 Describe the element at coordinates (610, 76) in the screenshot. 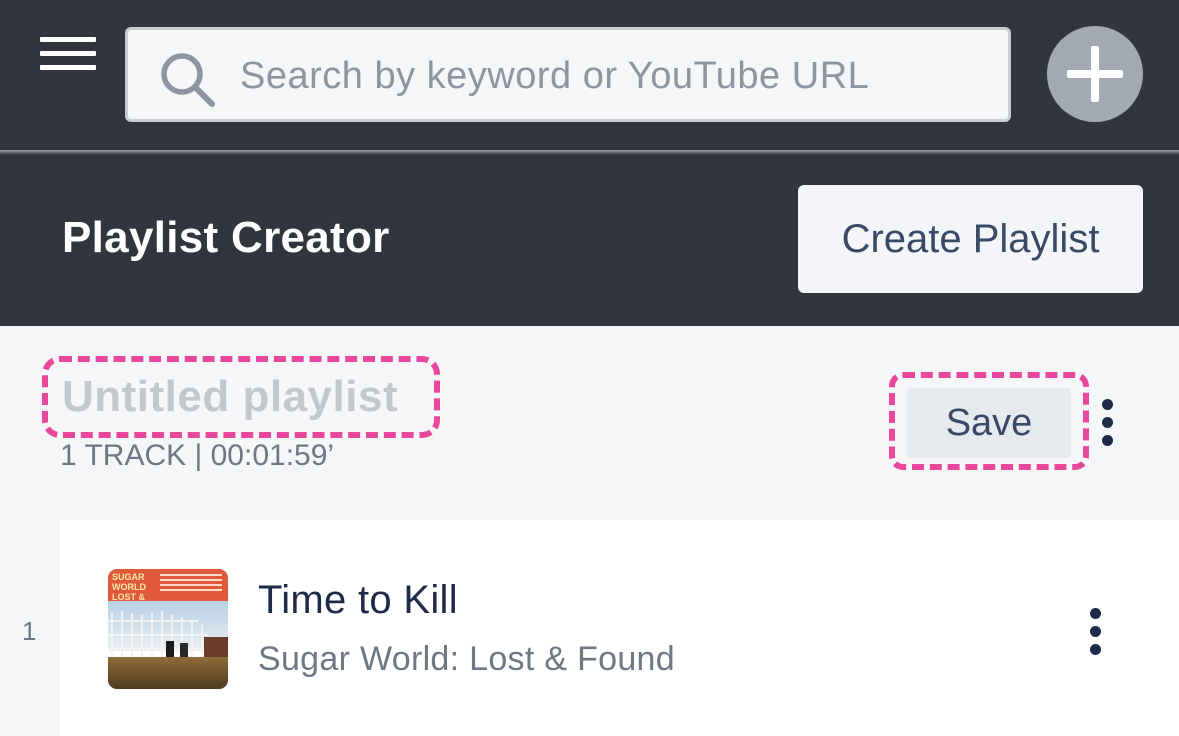

I see `search-input` at that location.